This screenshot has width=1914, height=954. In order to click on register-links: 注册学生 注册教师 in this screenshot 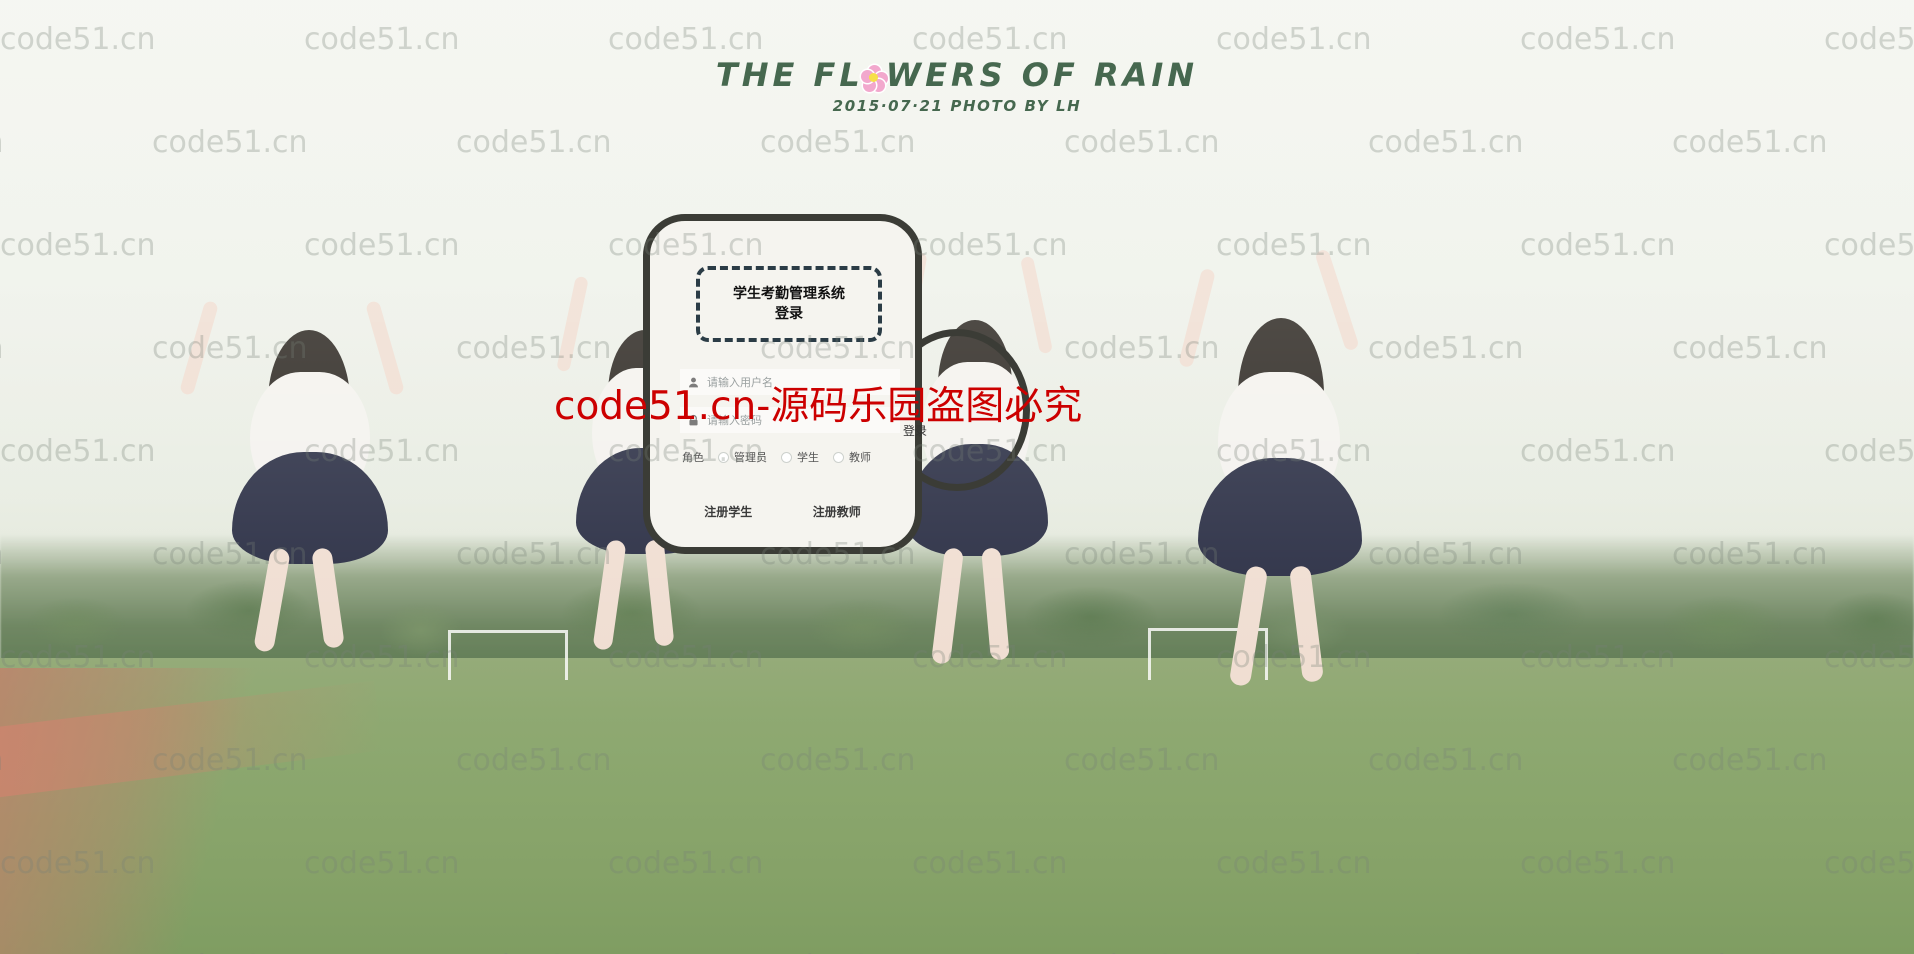, I will do `click(782, 511)`.